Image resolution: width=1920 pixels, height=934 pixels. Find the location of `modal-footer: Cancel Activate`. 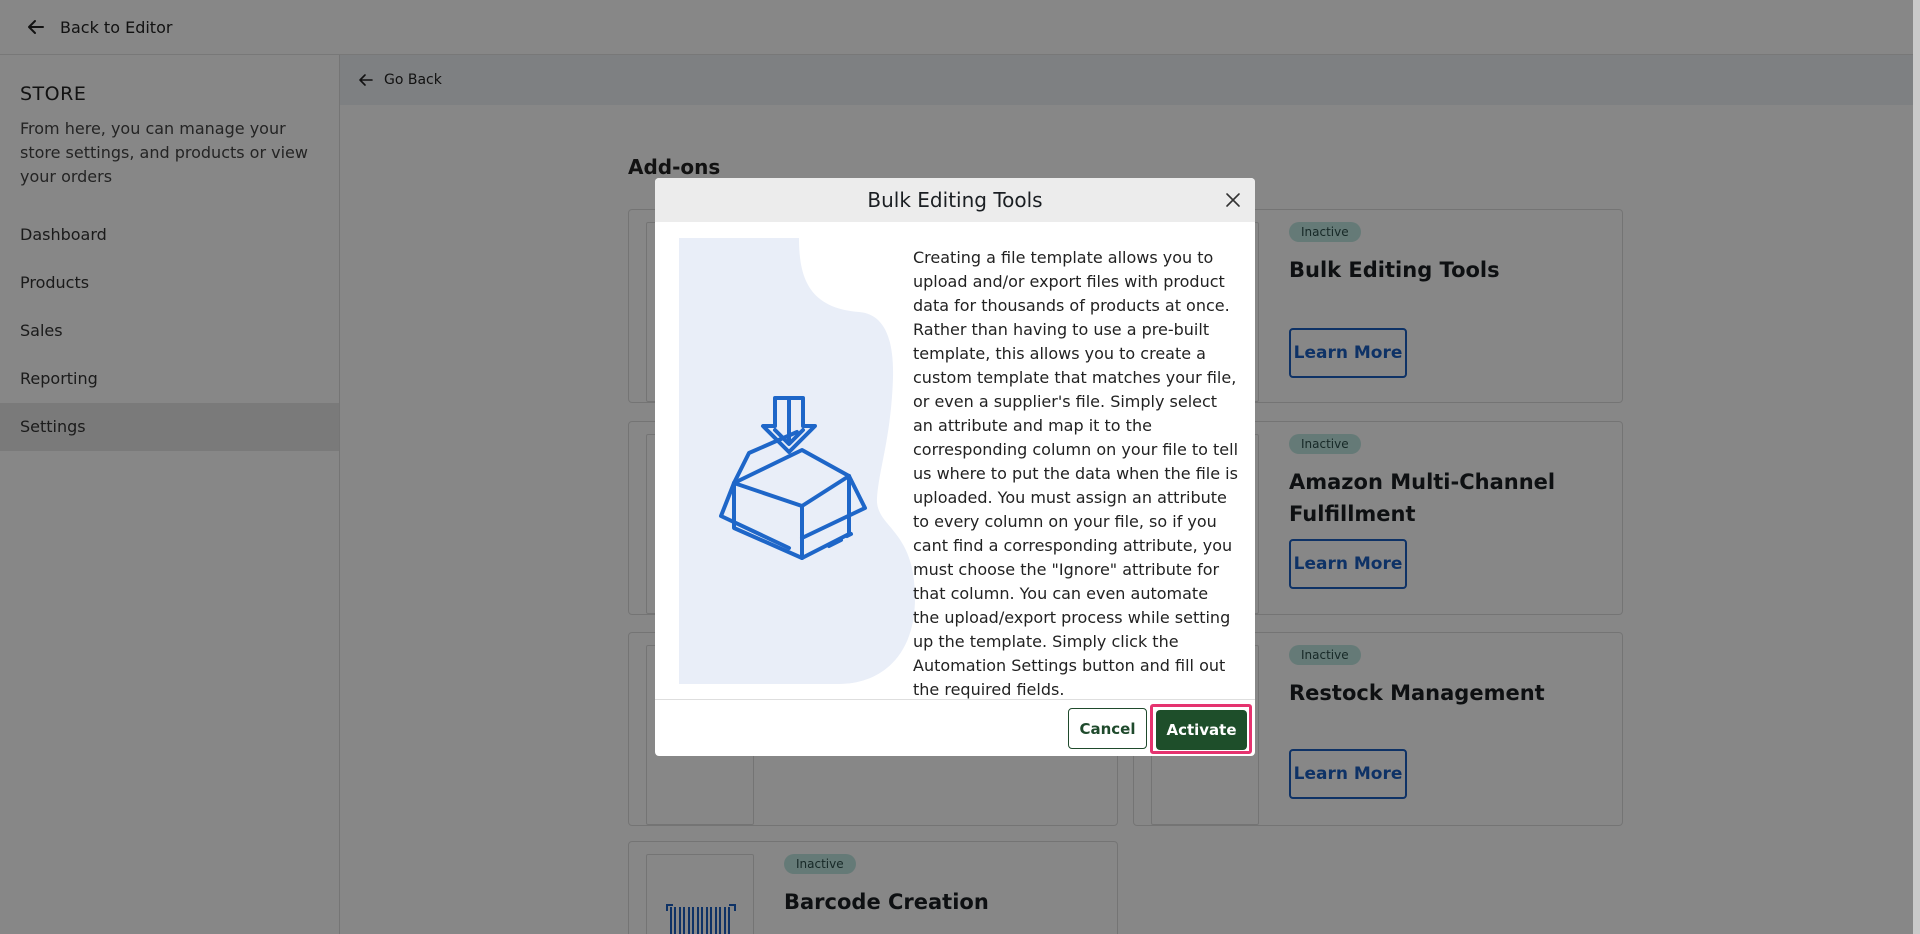

modal-footer: Cancel Activate is located at coordinates (955, 727).